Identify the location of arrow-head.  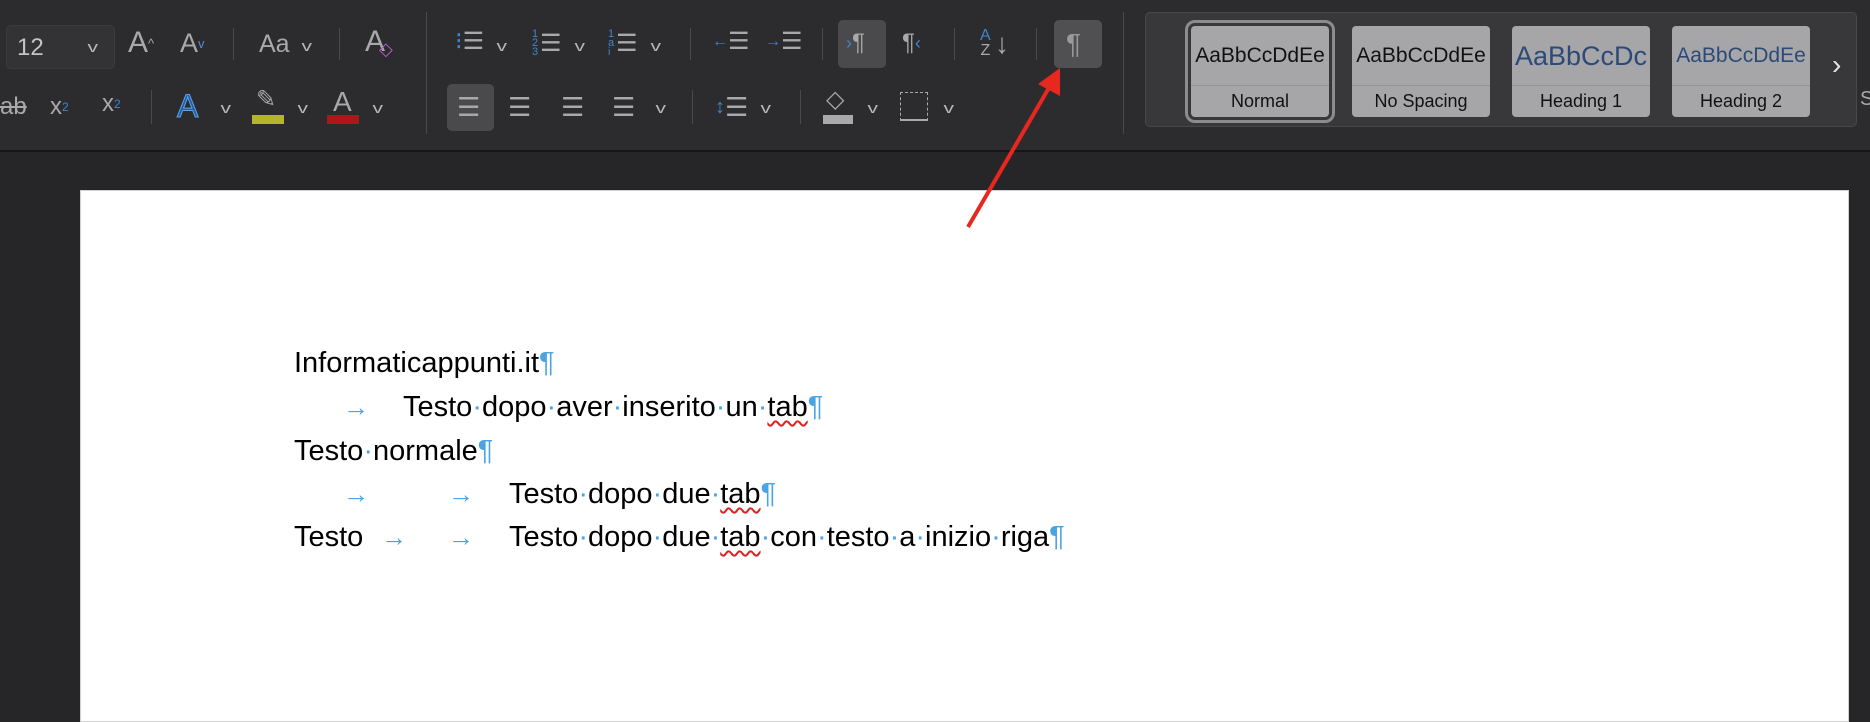
(1049, 82).